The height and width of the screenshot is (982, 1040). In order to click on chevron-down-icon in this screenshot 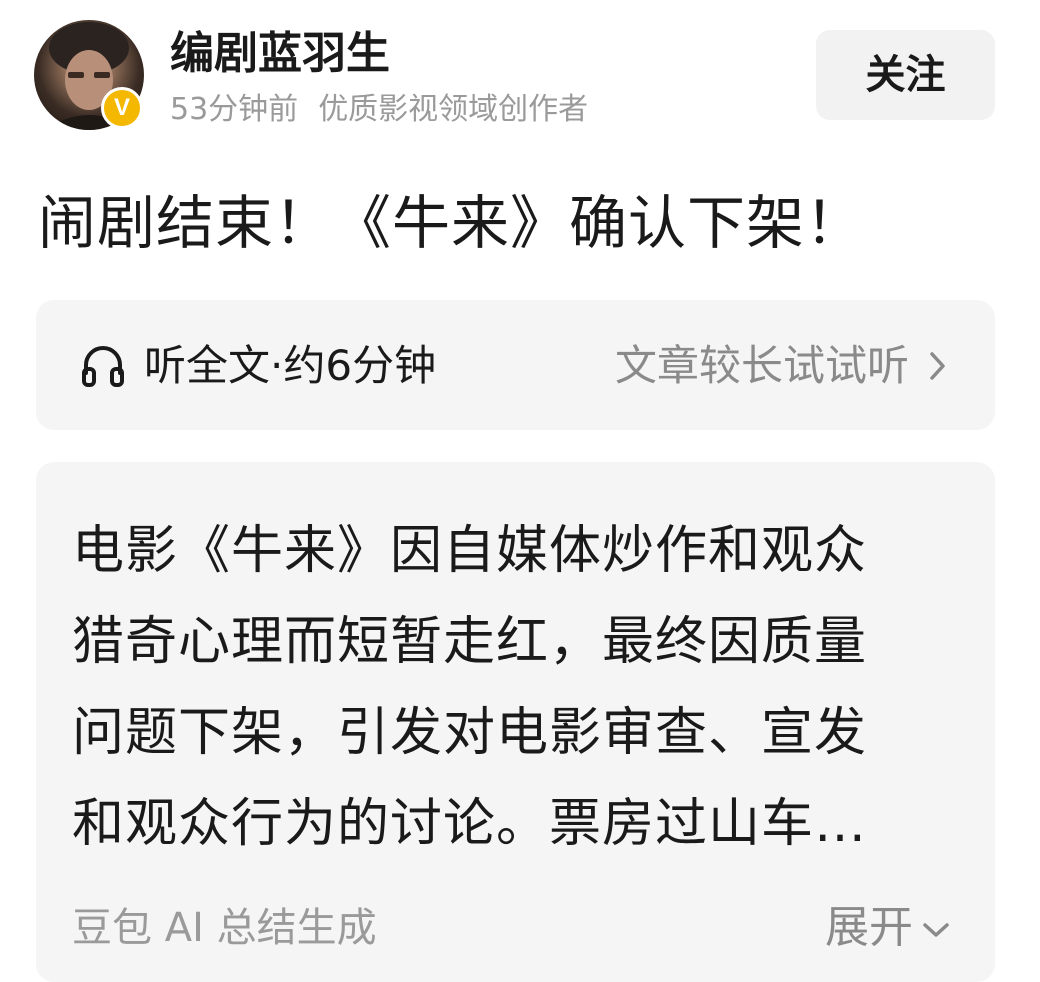, I will do `click(936, 930)`.